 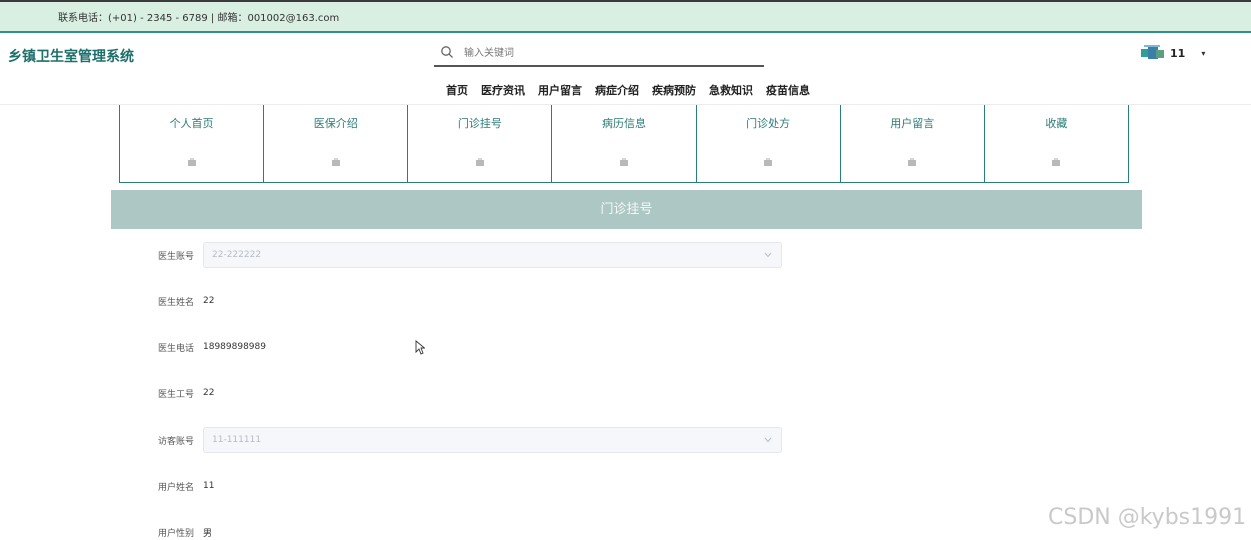 I want to click on tile-label: 收藏, so click(x=1056, y=123).